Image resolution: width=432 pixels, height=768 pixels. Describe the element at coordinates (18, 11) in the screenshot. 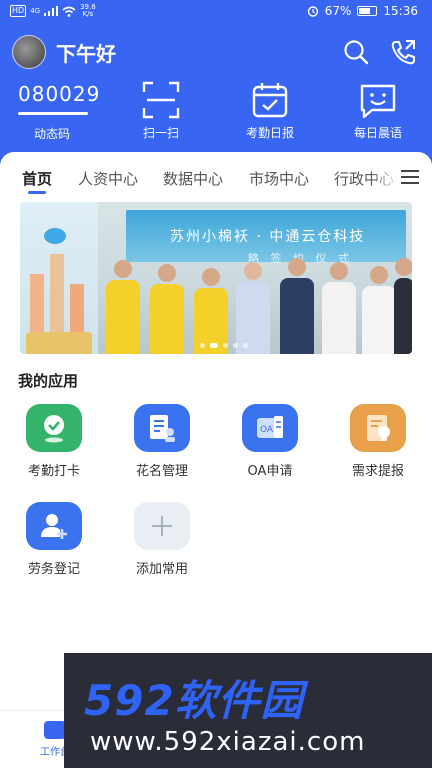

I see `hd-badge: HD` at that location.